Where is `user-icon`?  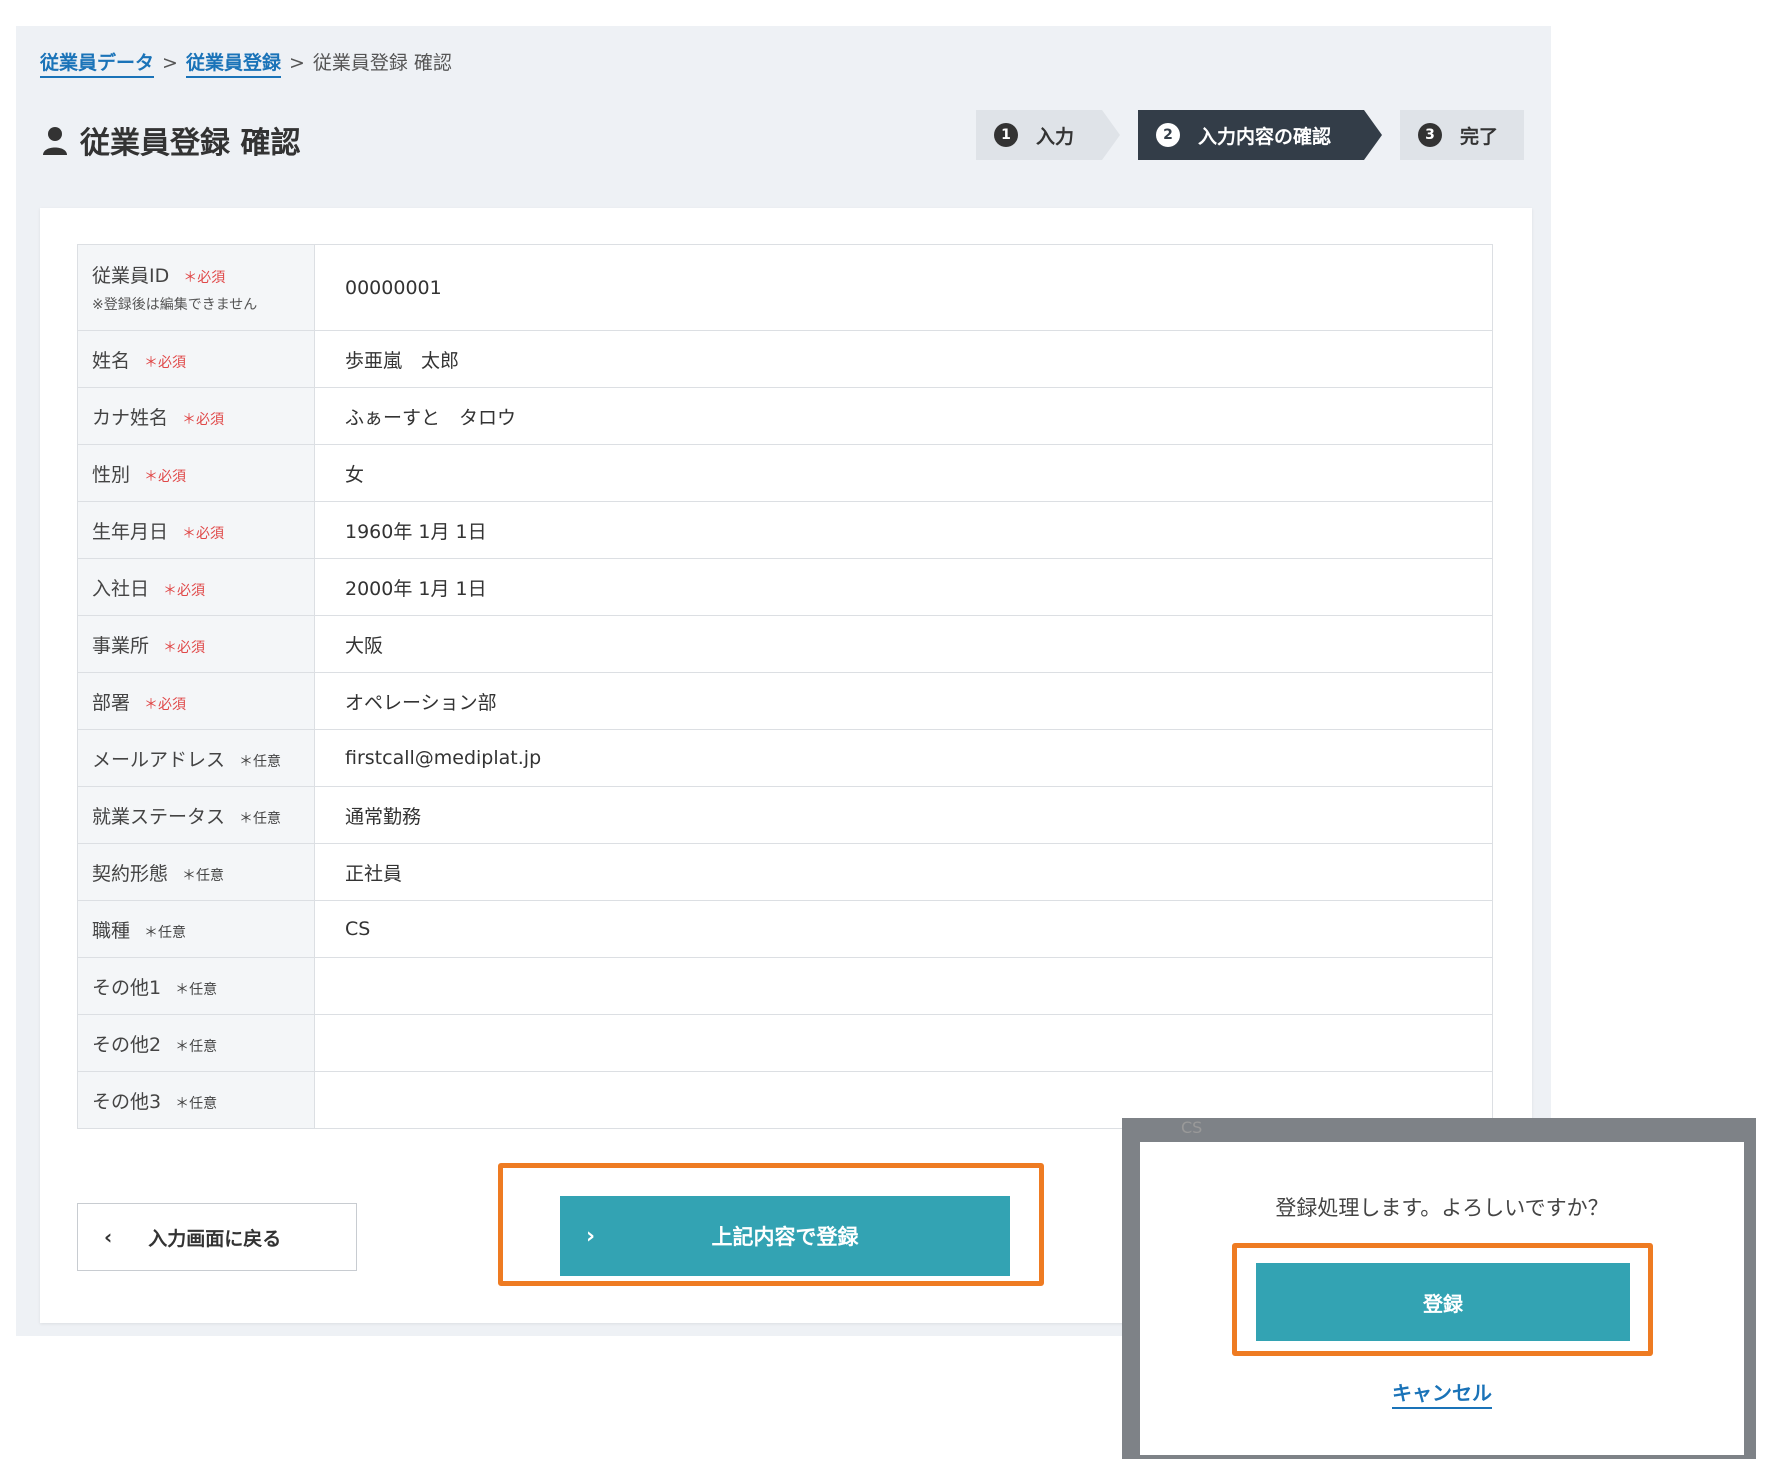 user-icon is located at coordinates (55, 141).